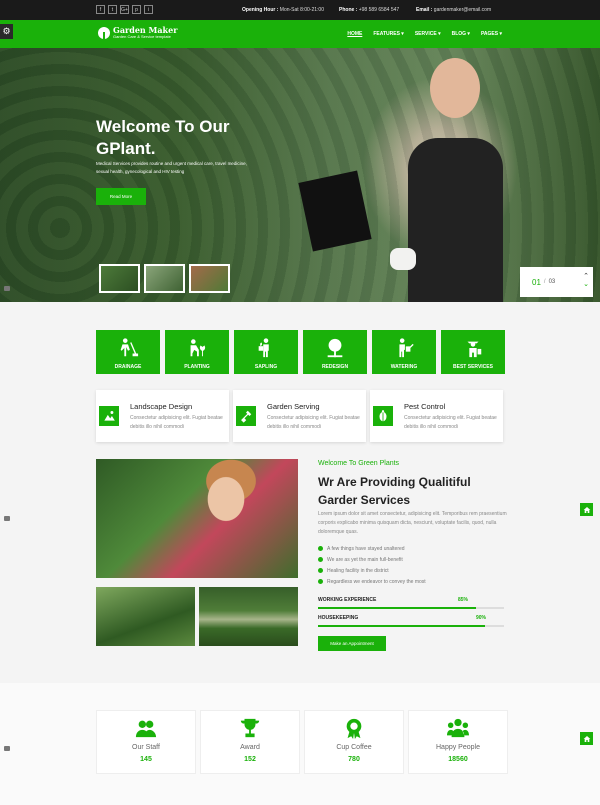 The width and height of the screenshot is (600, 805). Describe the element at coordinates (379, 10) in the screenshot. I see `phone-value: +98 589 6584 547` at that location.